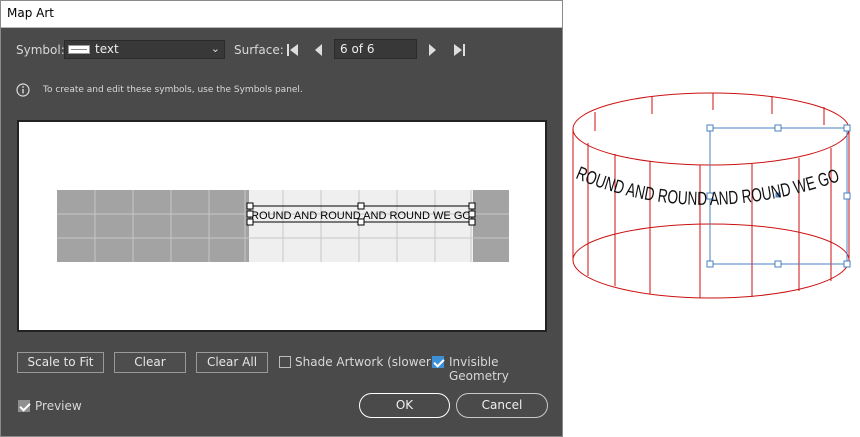  I want to click on preview-label: Preview, so click(58, 406).